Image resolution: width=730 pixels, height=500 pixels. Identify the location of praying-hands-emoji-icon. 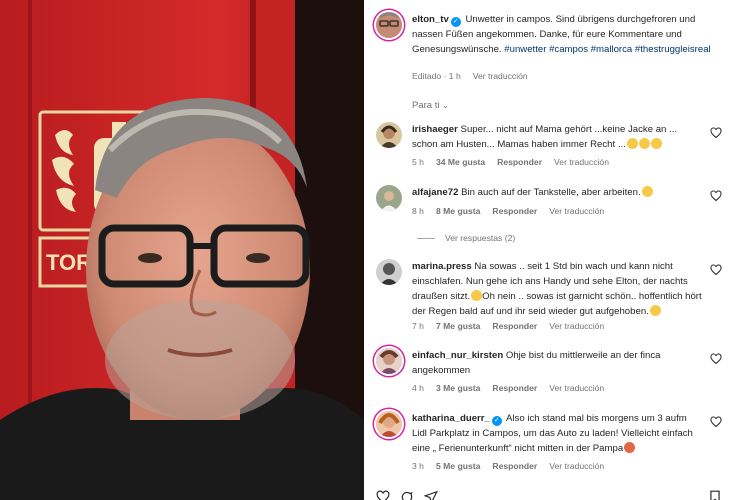
(655, 310).